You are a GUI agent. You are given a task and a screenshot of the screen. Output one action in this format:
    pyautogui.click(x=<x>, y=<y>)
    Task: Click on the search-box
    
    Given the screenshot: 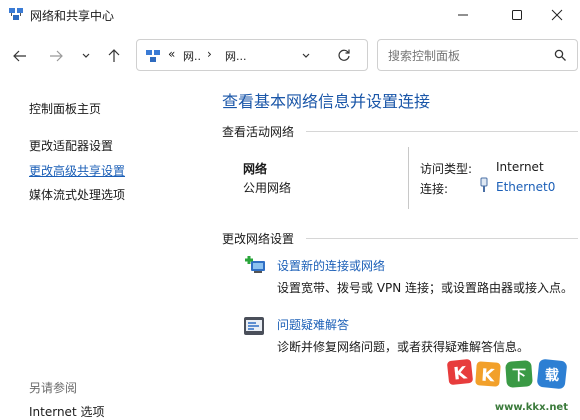 What is the action you would take?
    pyautogui.click(x=477, y=55)
    